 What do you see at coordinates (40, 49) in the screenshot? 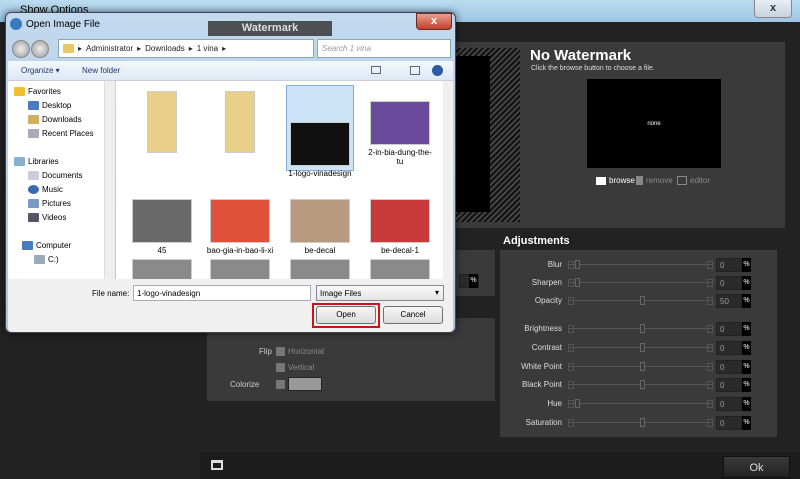
I see `forward-button` at bounding box center [40, 49].